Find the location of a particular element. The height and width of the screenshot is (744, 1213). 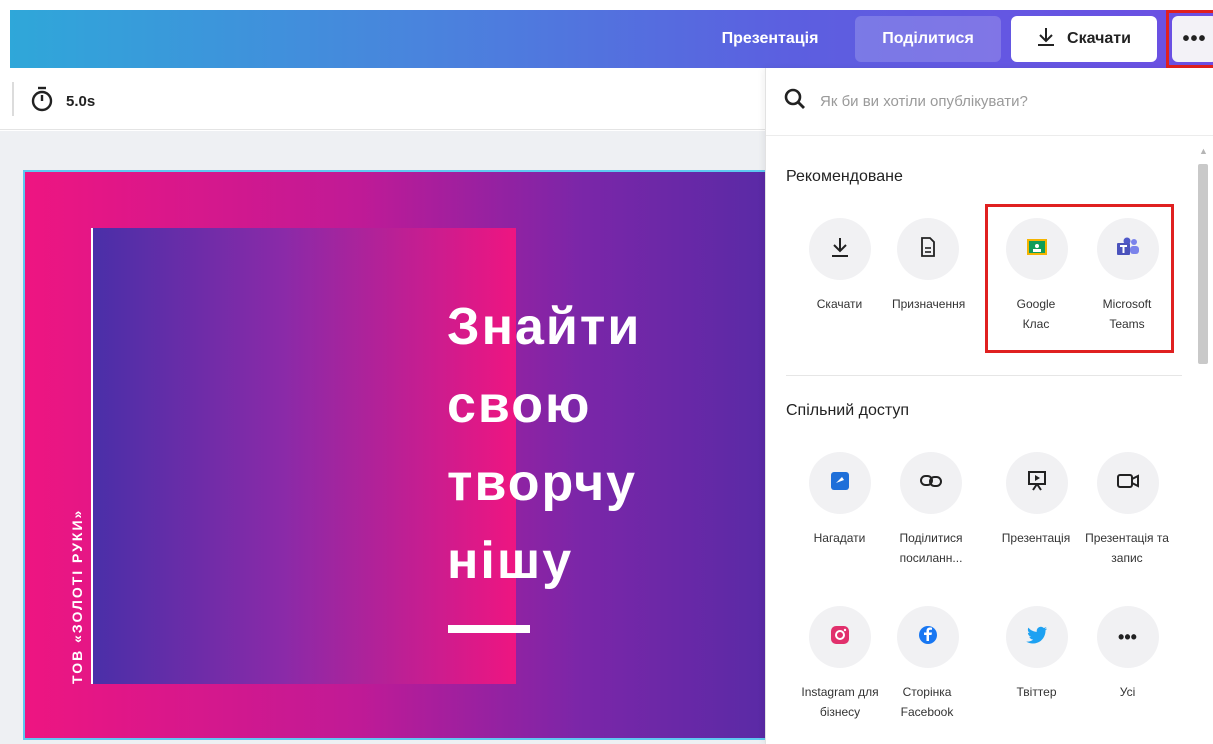

timing-control: 5.0s is located at coordinates (62, 101).